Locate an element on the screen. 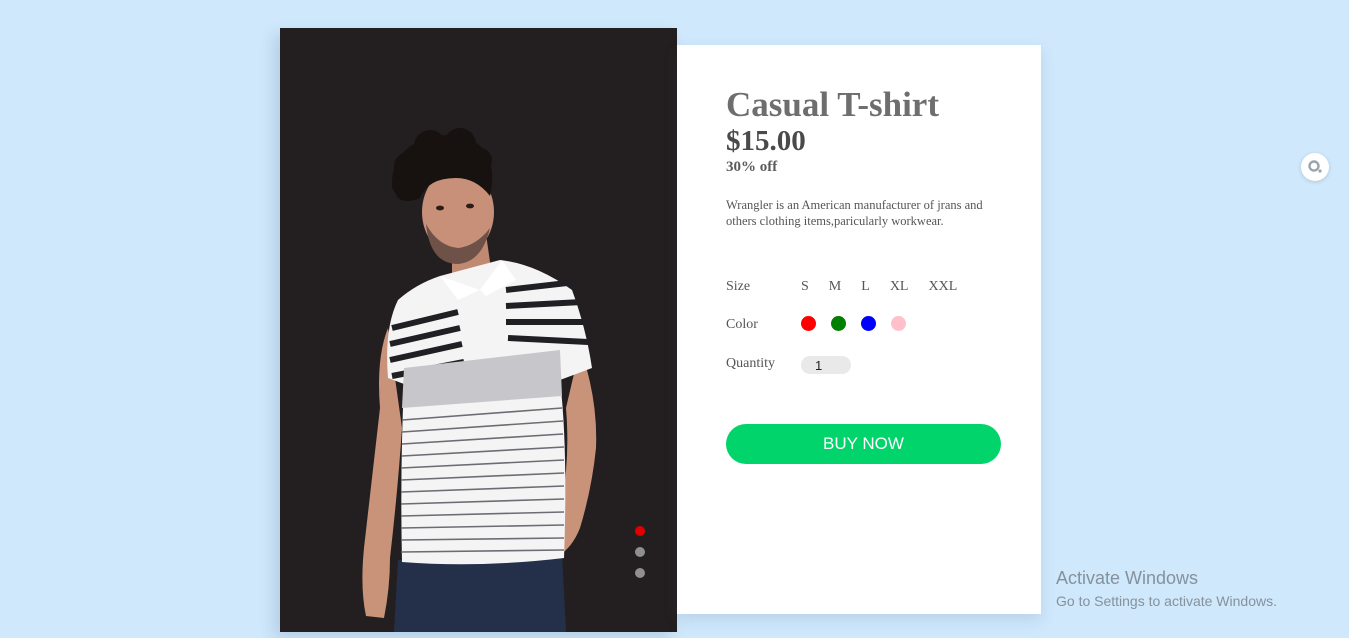  color-swatch-pink is located at coordinates (898, 323).